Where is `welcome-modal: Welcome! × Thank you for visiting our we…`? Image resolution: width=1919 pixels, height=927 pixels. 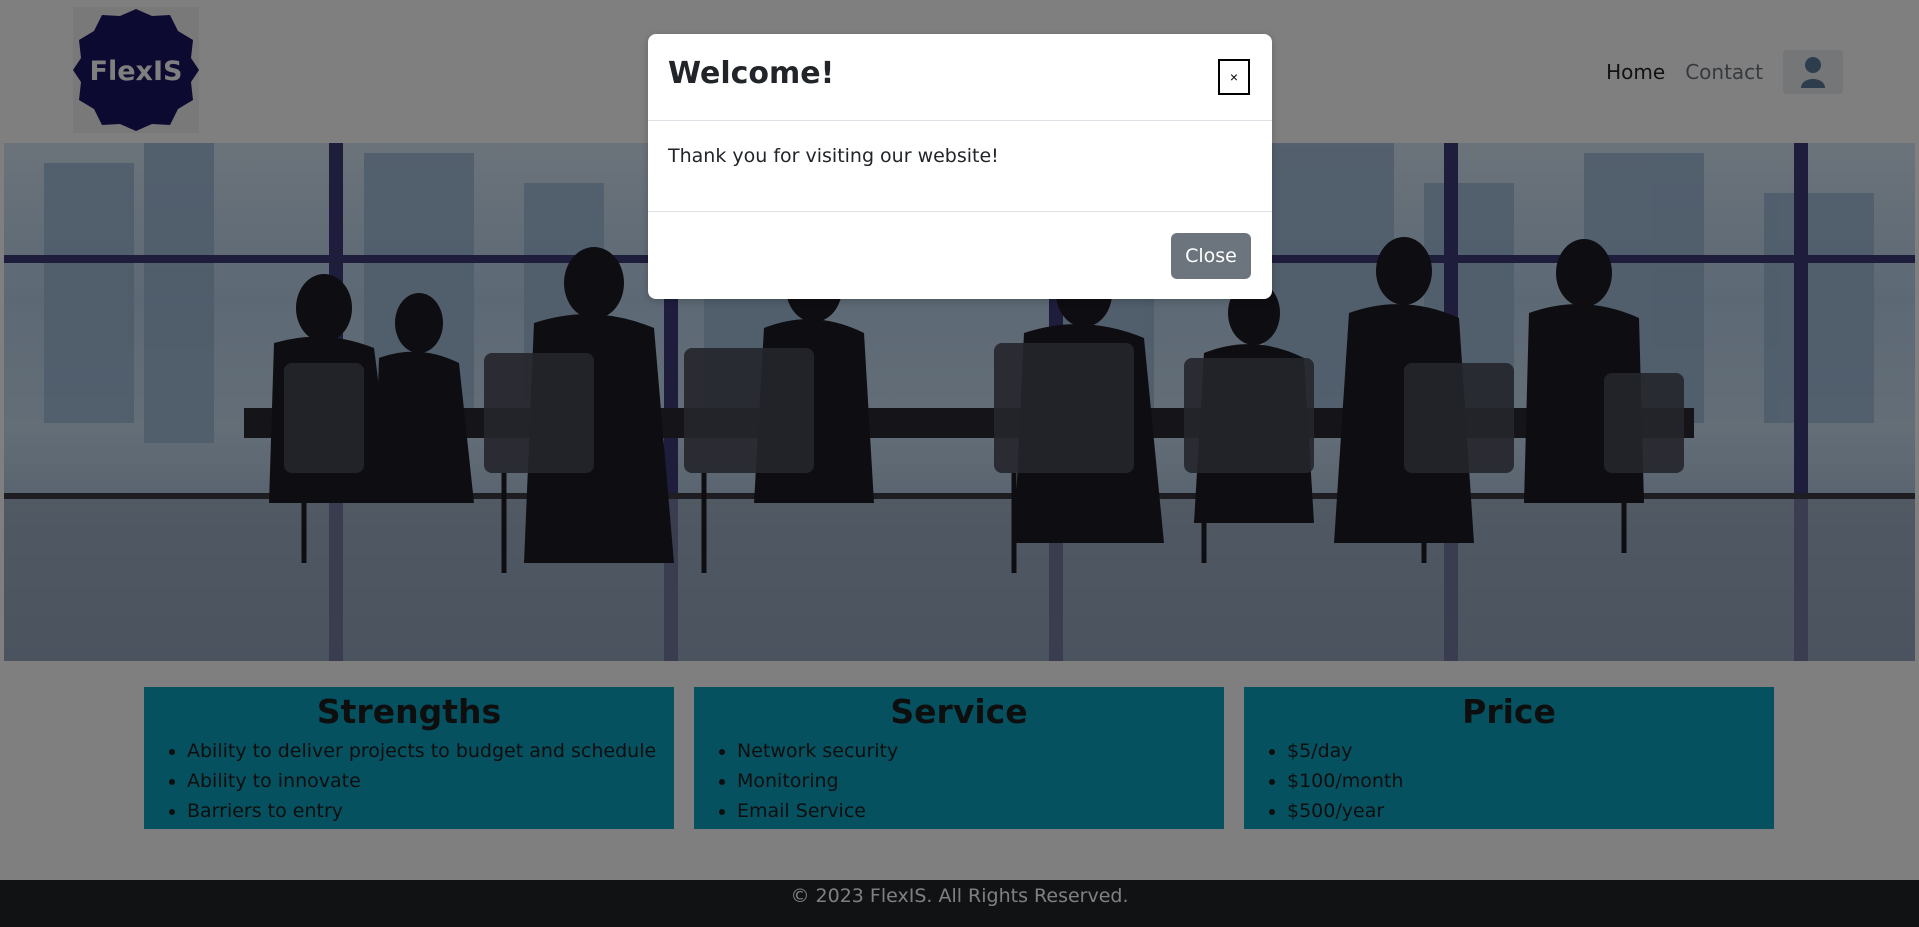
welcome-modal: Welcome! × Thank you for visiting our we… is located at coordinates (960, 166).